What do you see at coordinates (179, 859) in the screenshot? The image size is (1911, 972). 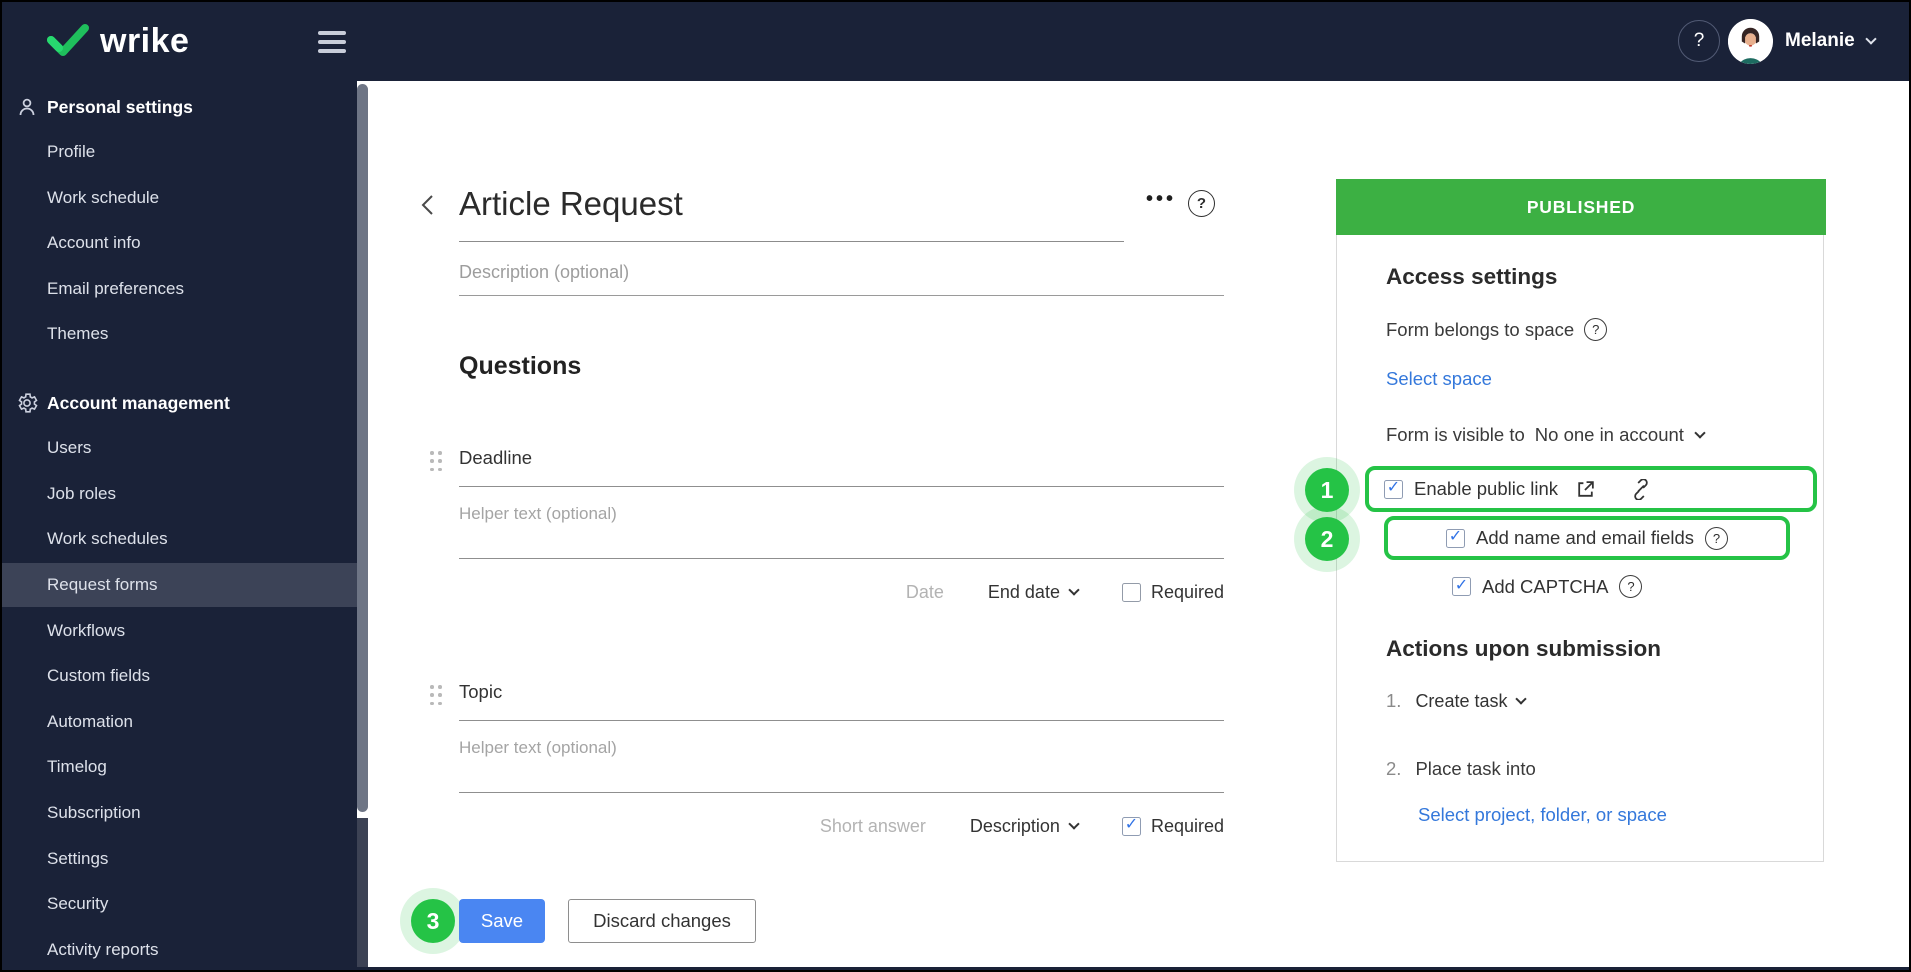 I see `sidebar-item-settings: Settings` at bounding box center [179, 859].